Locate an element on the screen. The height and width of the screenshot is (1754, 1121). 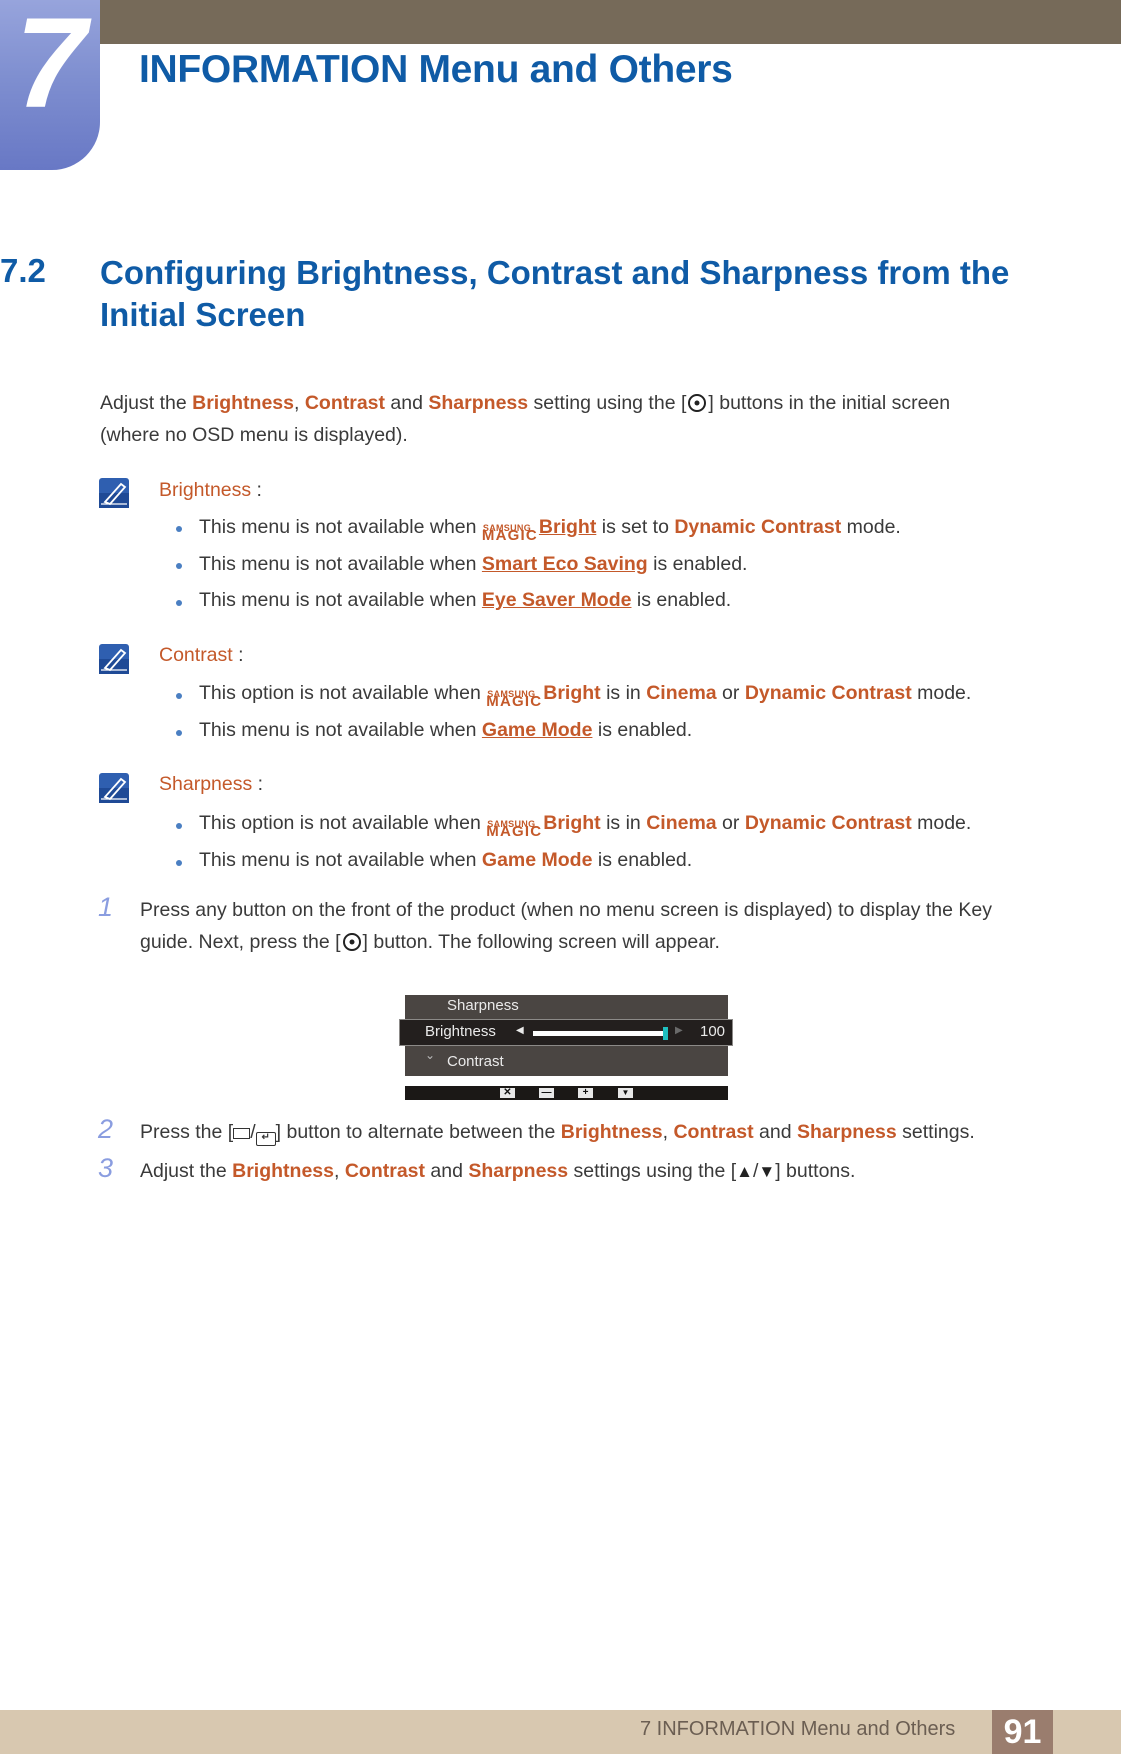
page-number: 91 is located at coordinates (1022, 1732).